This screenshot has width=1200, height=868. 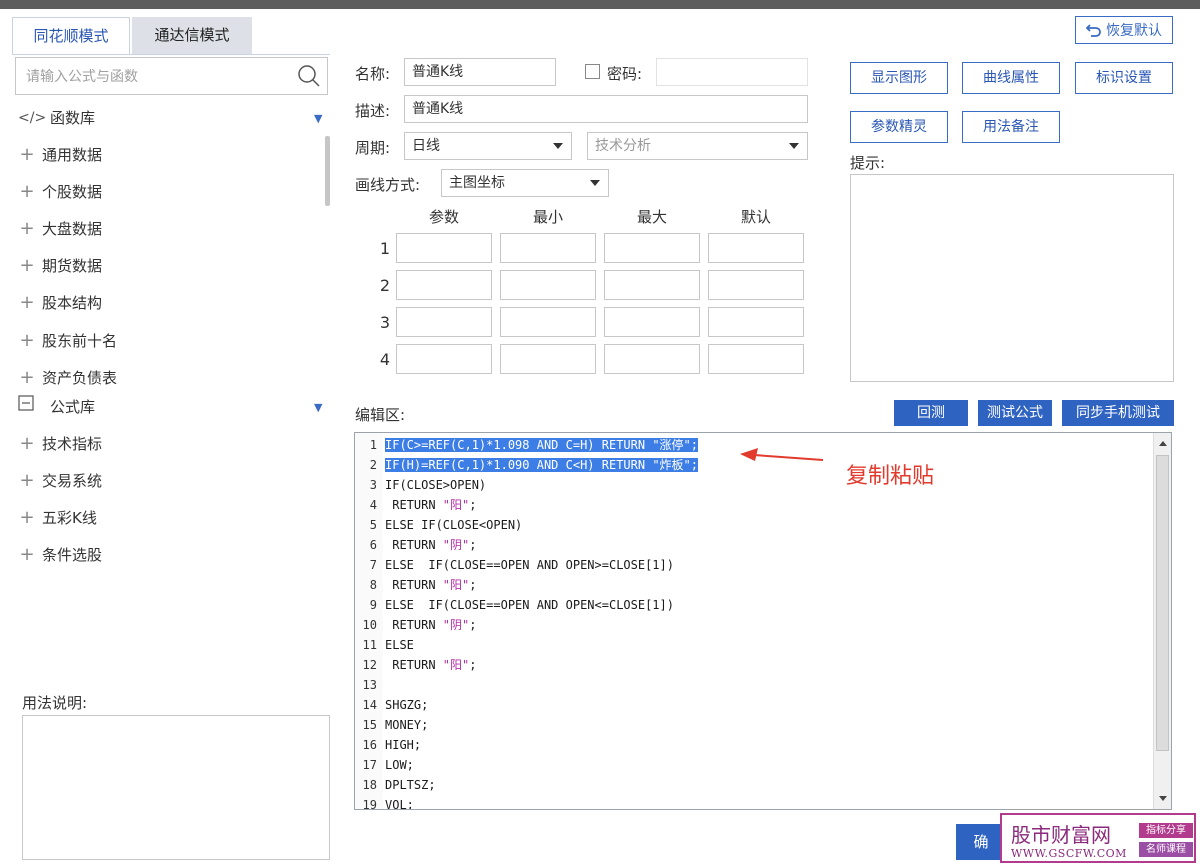 What do you see at coordinates (60, 155) in the screenshot?
I see `tree-item-general-data: + 通用数据` at bounding box center [60, 155].